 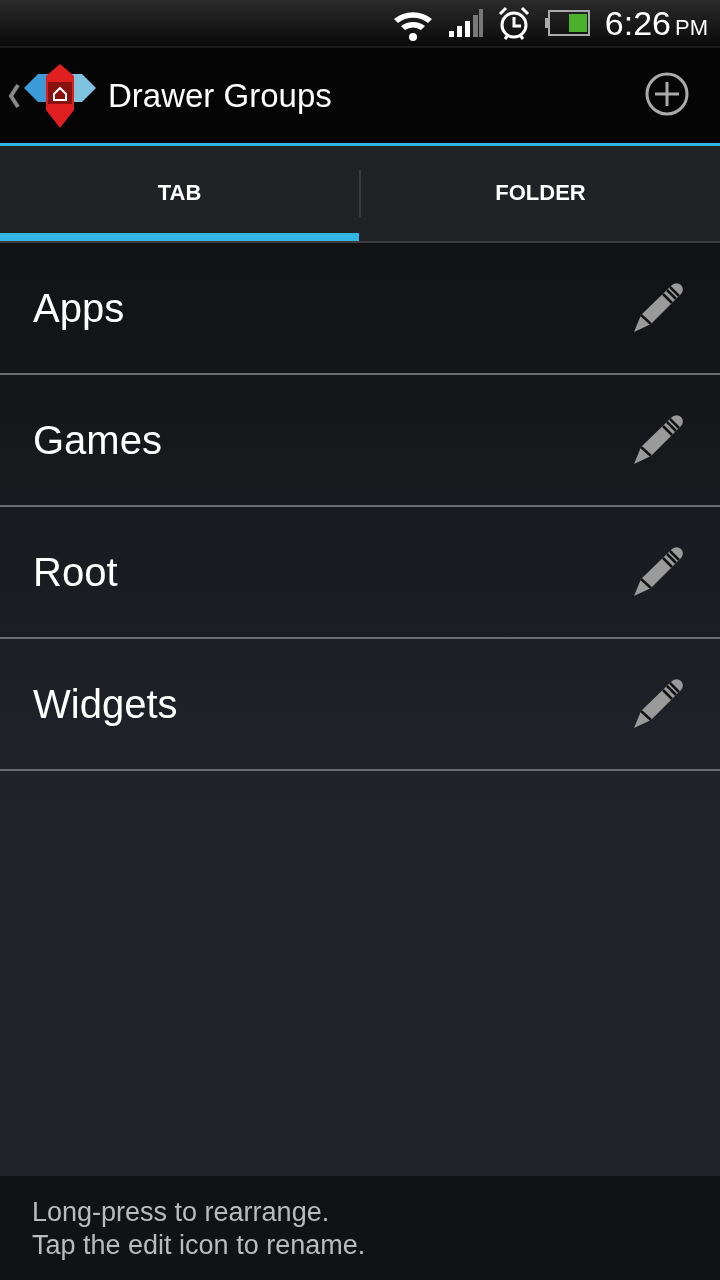 What do you see at coordinates (691, 27) in the screenshot?
I see `clock-period: PM` at bounding box center [691, 27].